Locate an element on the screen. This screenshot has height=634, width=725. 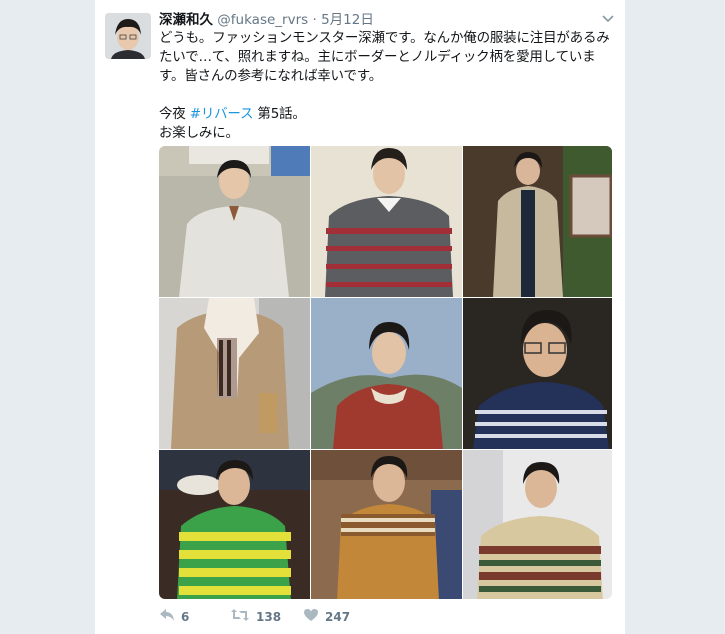
nordic-sweater-photo is located at coordinates (386, 524).